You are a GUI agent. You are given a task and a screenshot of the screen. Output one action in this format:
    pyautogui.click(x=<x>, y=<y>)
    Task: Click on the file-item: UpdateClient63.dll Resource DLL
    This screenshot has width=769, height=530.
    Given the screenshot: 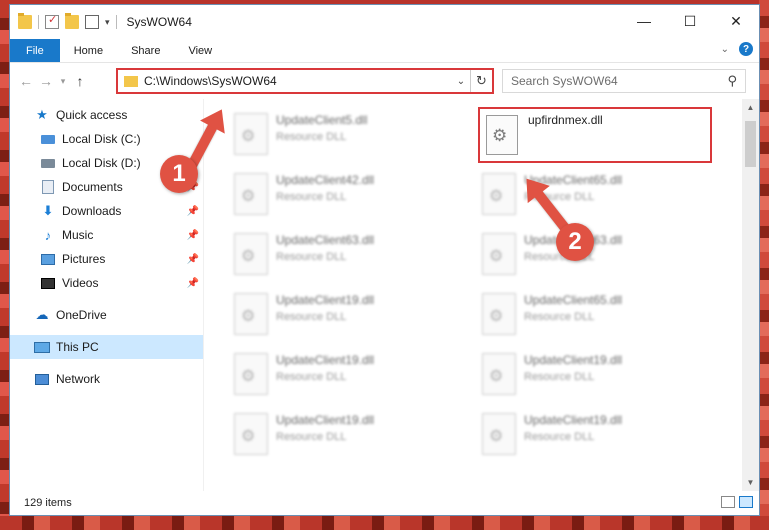 What is the action you would take?
    pyautogui.click(x=345, y=255)
    